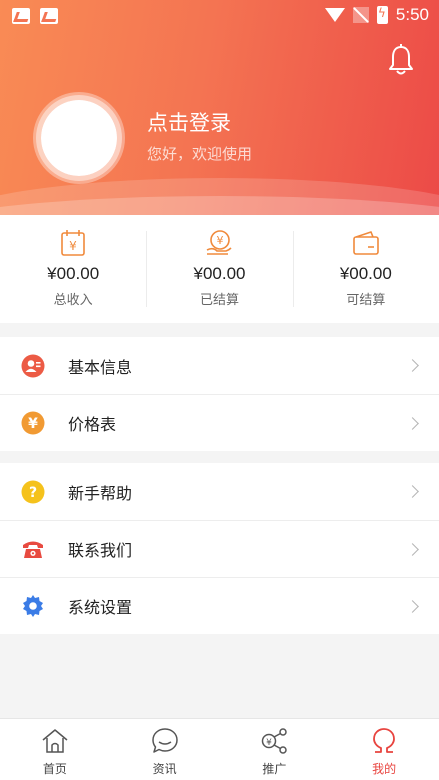 The width and height of the screenshot is (439, 780). What do you see at coordinates (360, 15) in the screenshot?
I see `no-signal-icon` at bounding box center [360, 15].